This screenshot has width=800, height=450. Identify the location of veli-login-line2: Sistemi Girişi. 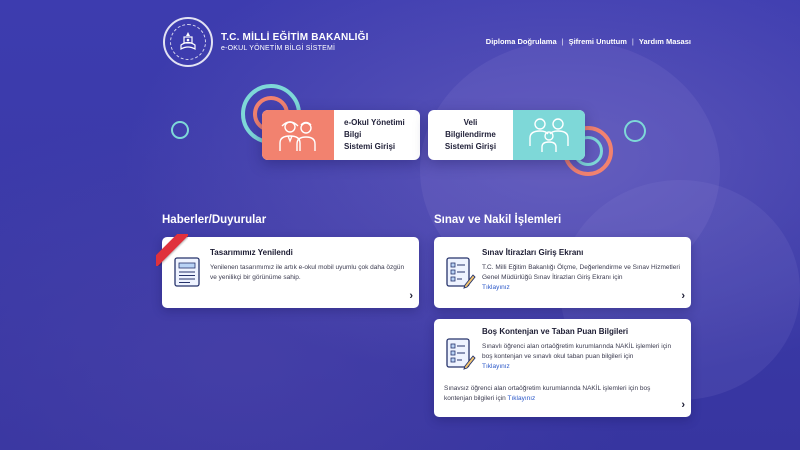
(470, 146).